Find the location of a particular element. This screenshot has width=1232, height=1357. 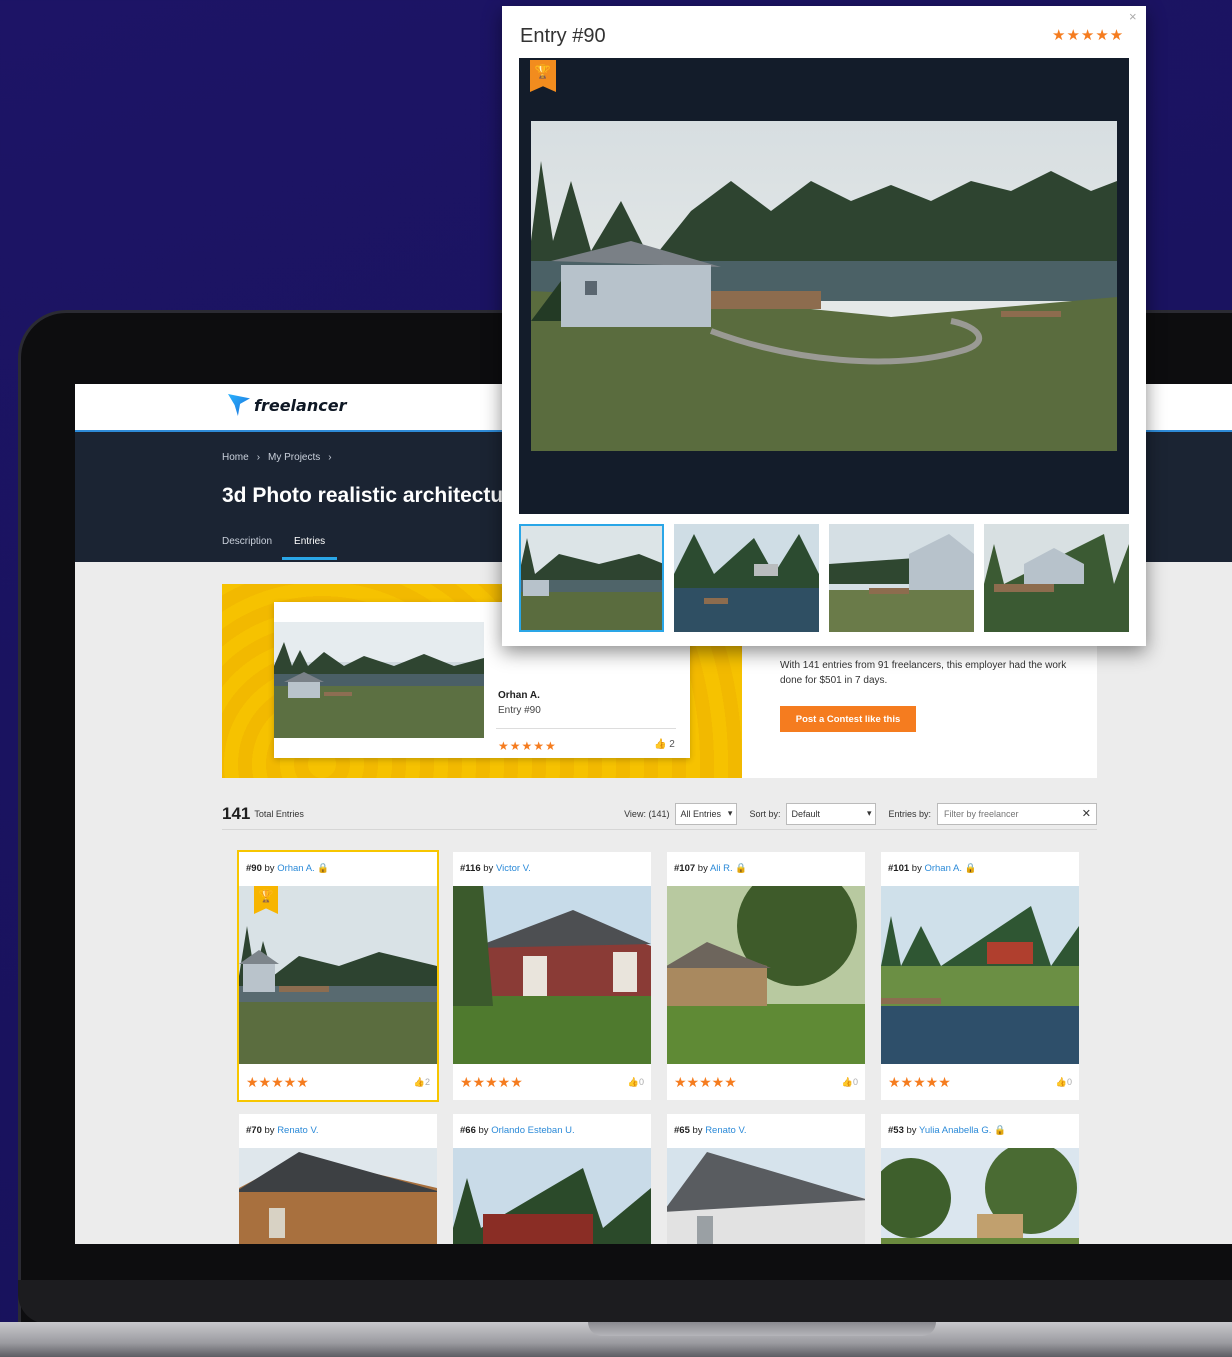

entry-card: #101 by Orhan A. 🔒 ★★★★★ 👍0 is located at coordinates (980, 976).